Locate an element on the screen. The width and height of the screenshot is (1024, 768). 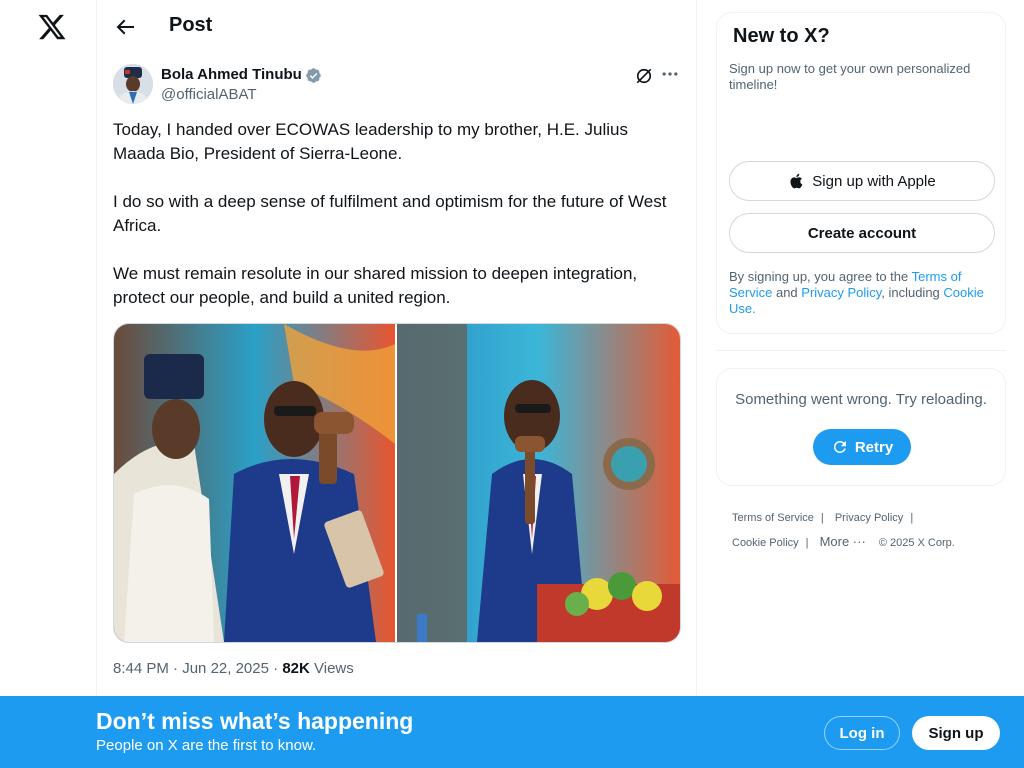
views-count: 82K is located at coordinates (296, 668).